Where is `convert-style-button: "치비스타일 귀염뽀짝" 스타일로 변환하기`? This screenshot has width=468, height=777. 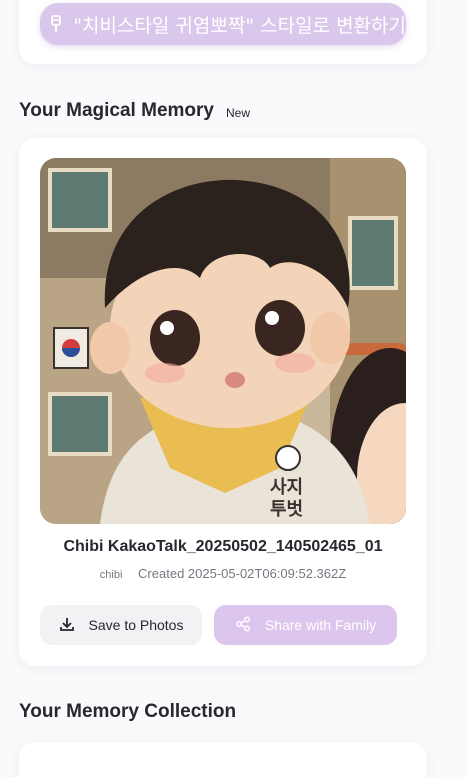 convert-style-button: "치비스타일 귀염뽀짝" 스타일로 변환하기 is located at coordinates (223, 24).